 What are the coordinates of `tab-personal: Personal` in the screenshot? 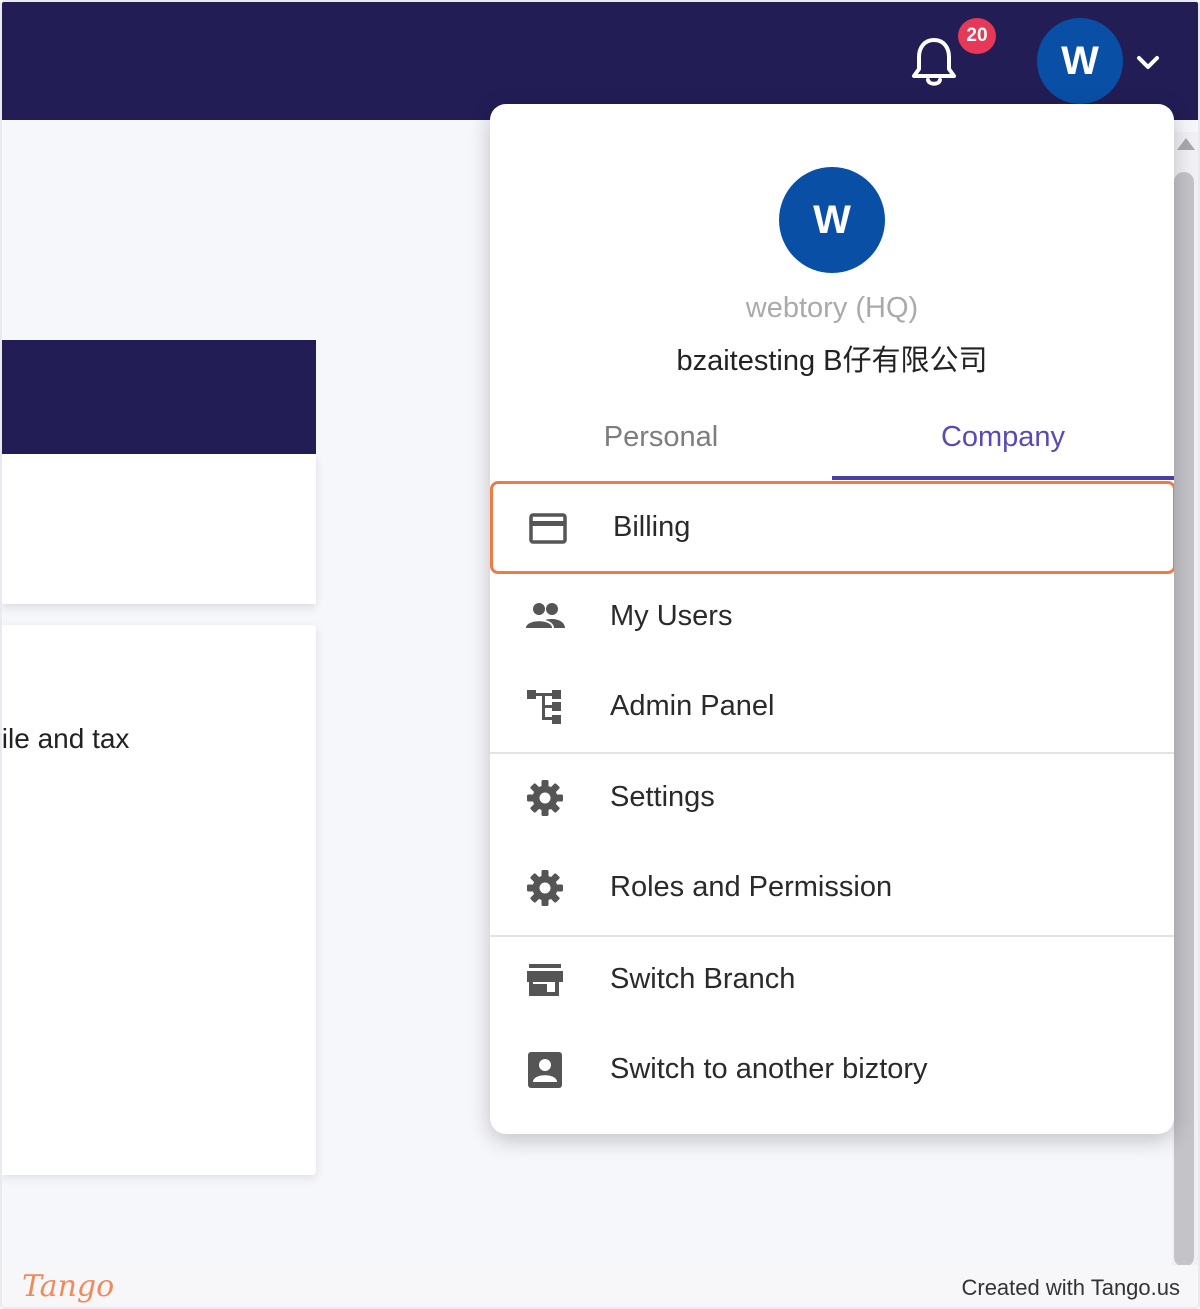 It's located at (661, 437).